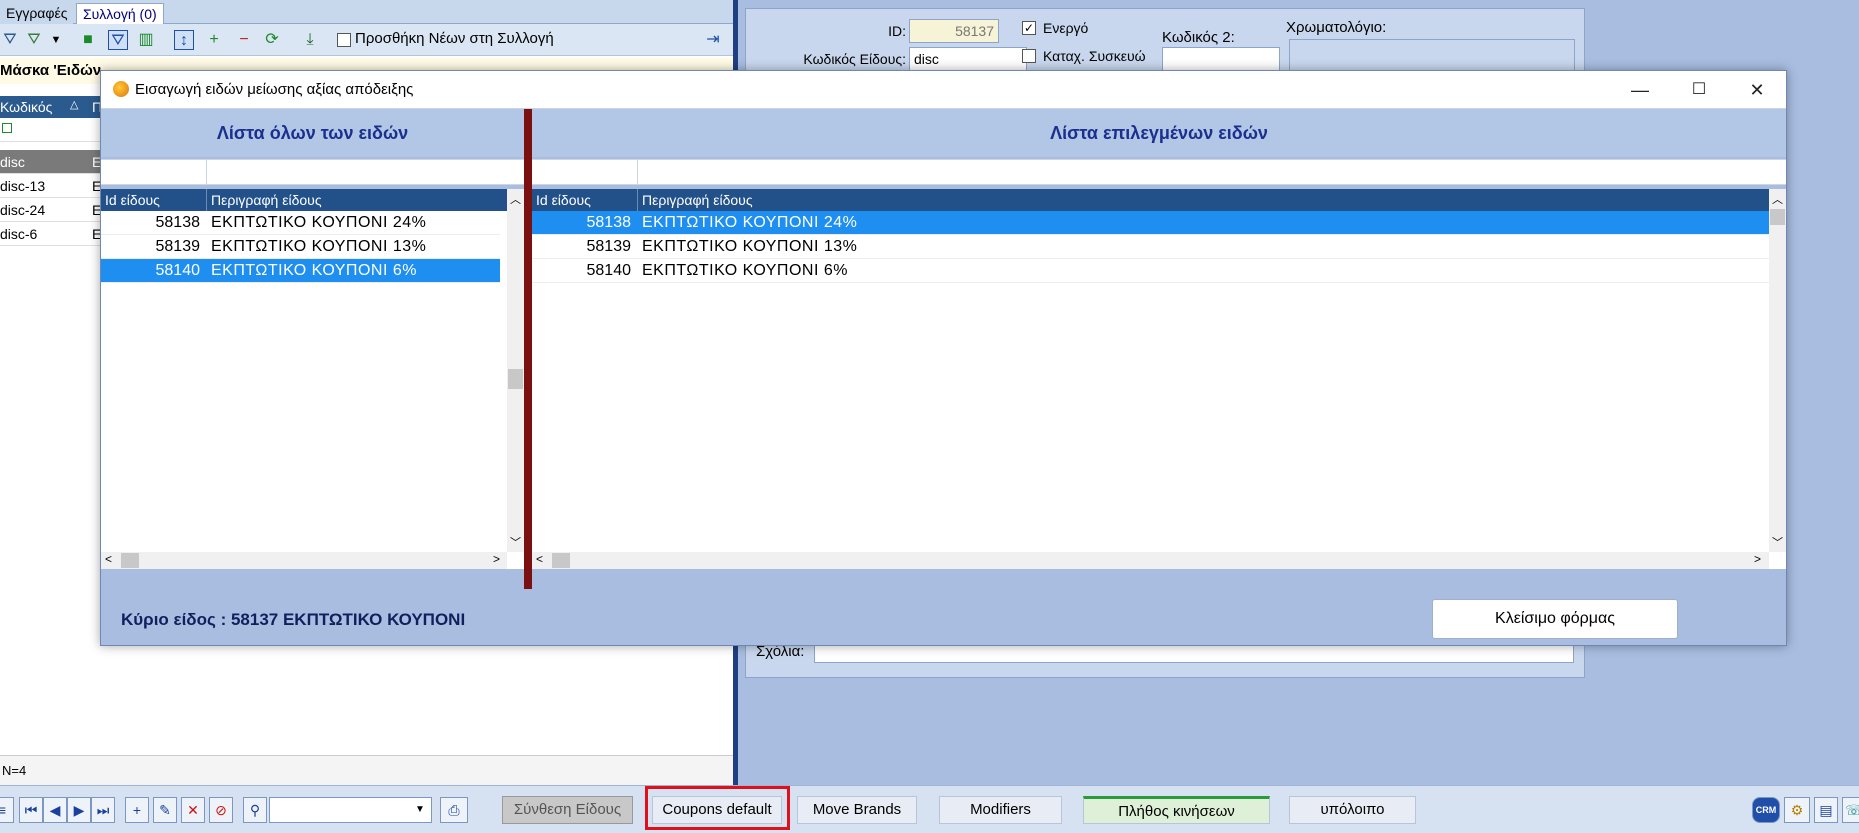  I want to click on modifiers-button: Modifiers, so click(1000, 810).